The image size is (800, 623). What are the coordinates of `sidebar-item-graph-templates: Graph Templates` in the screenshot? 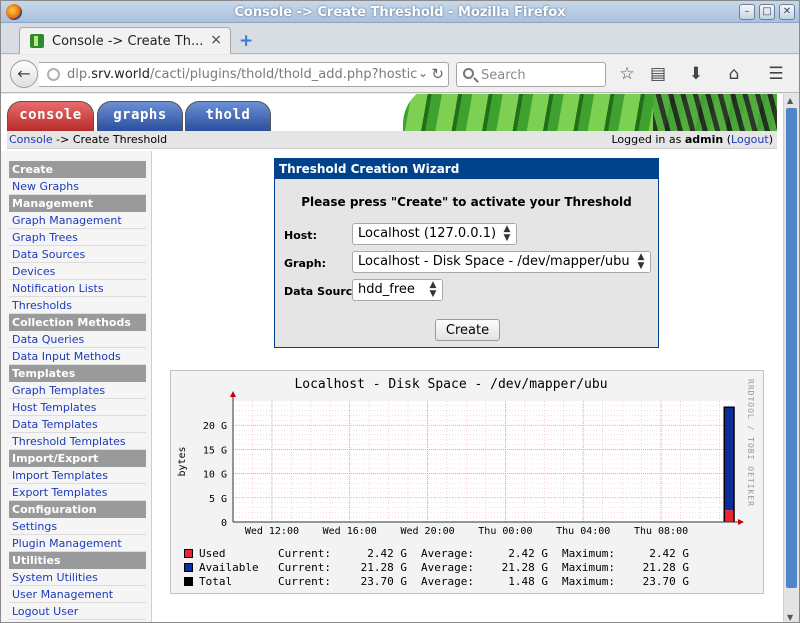 It's located at (77, 390).